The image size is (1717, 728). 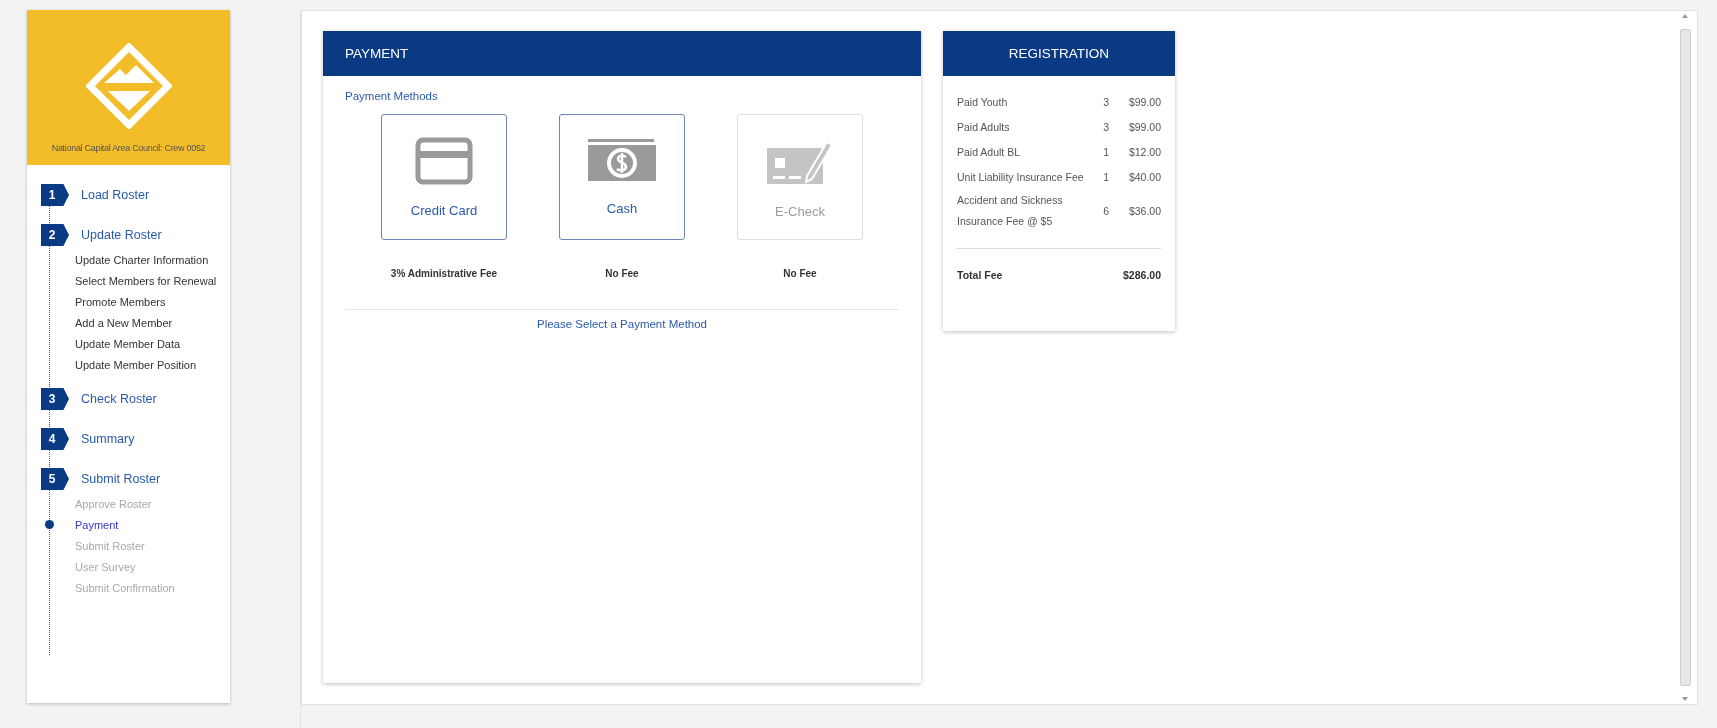 What do you see at coordinates (622, 160) in the screenshot?
I see `banknote-icon` at bounding box center [622, 160].